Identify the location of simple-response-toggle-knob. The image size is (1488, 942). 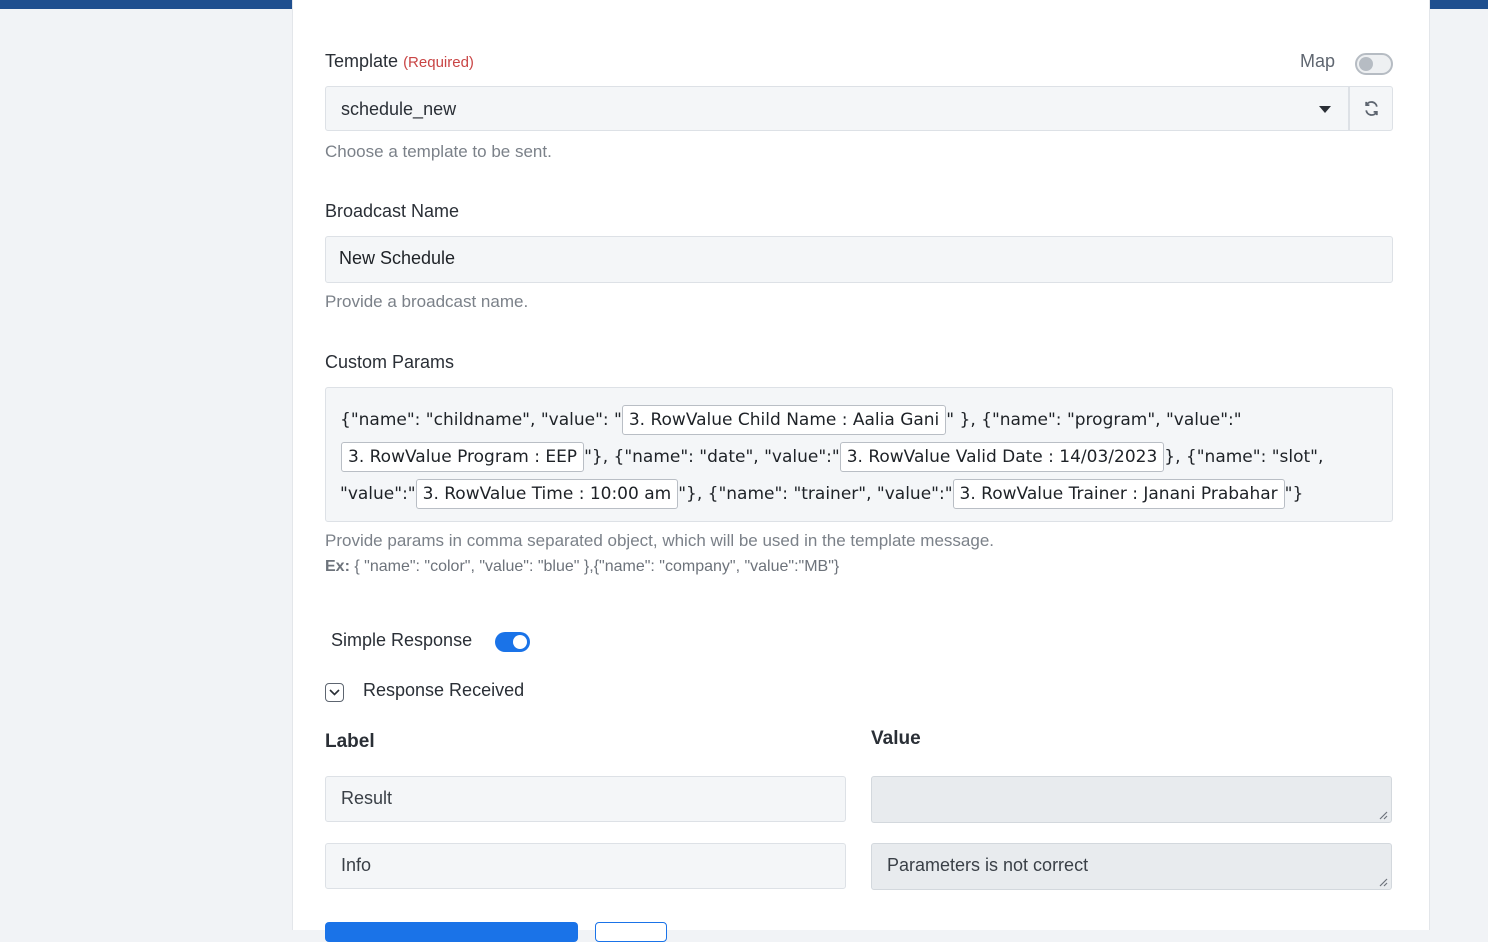
(520, 642).